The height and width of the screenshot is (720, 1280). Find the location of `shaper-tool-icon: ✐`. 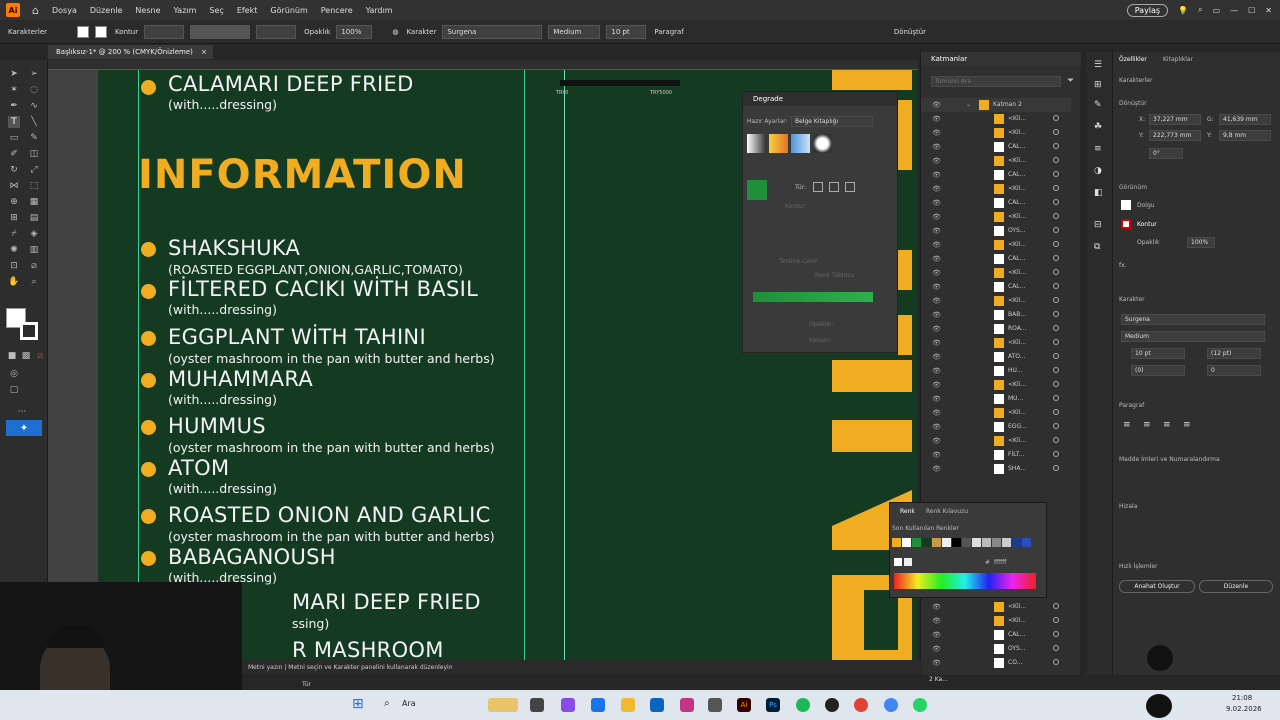

shaper-tool-icon: ✐ is located at coordinates (14, 154).